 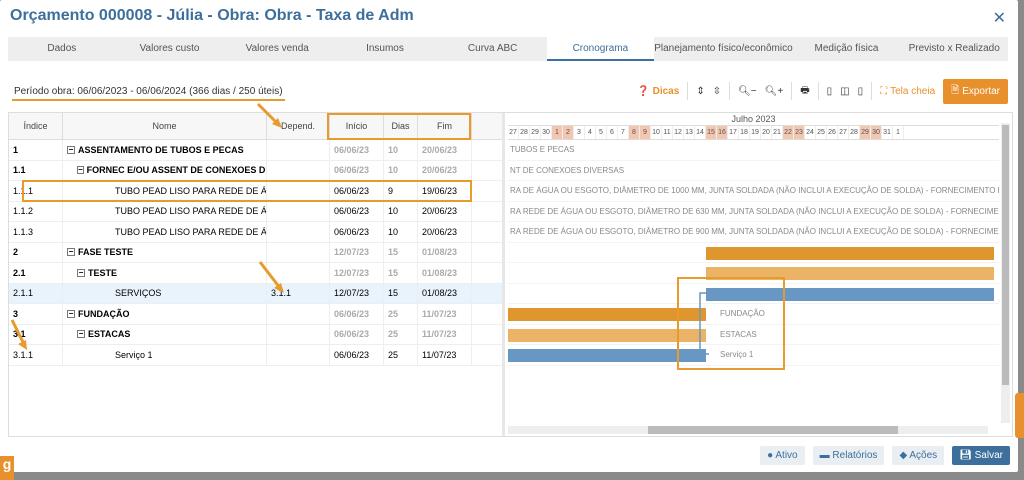 What do you see at coordinates (967, 455) in the screenshot?
I see `save-icon: 💾︎` at bounding box center [967, 455].